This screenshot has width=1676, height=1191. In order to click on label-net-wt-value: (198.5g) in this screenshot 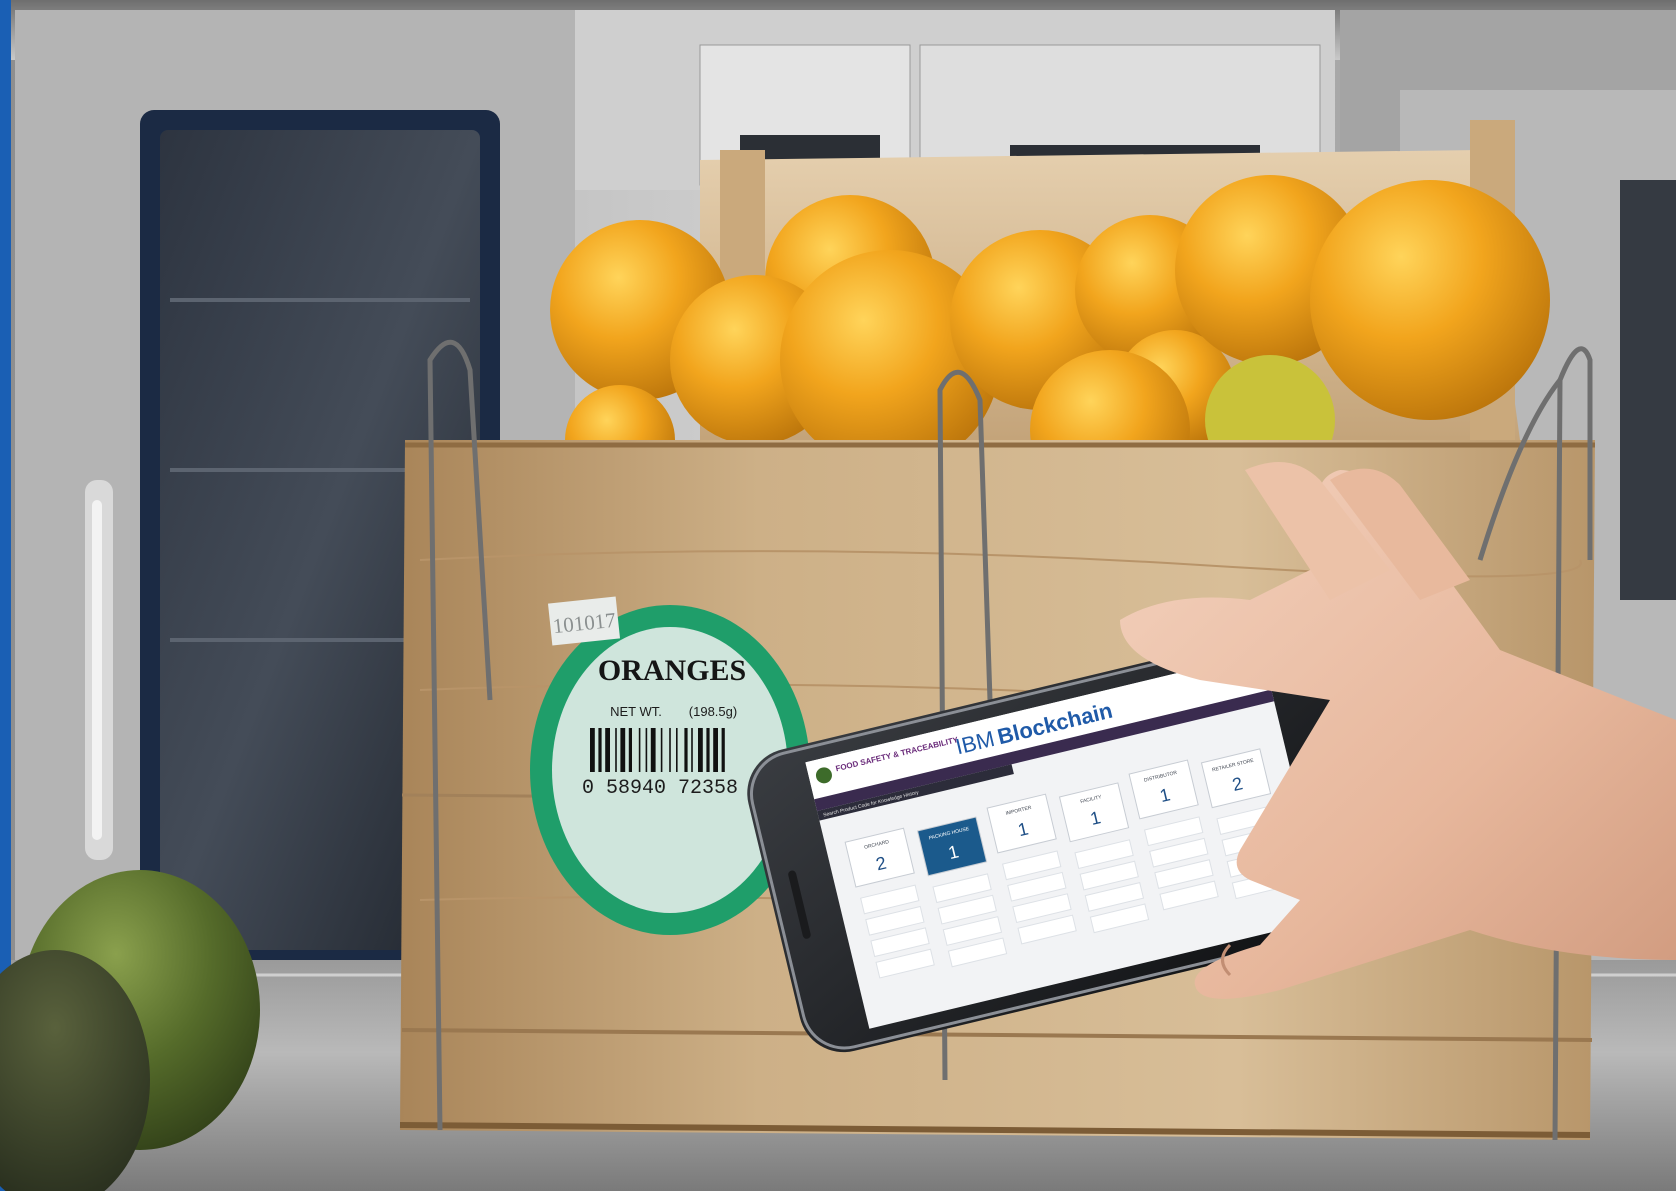, I will do `click(713, 711)`.